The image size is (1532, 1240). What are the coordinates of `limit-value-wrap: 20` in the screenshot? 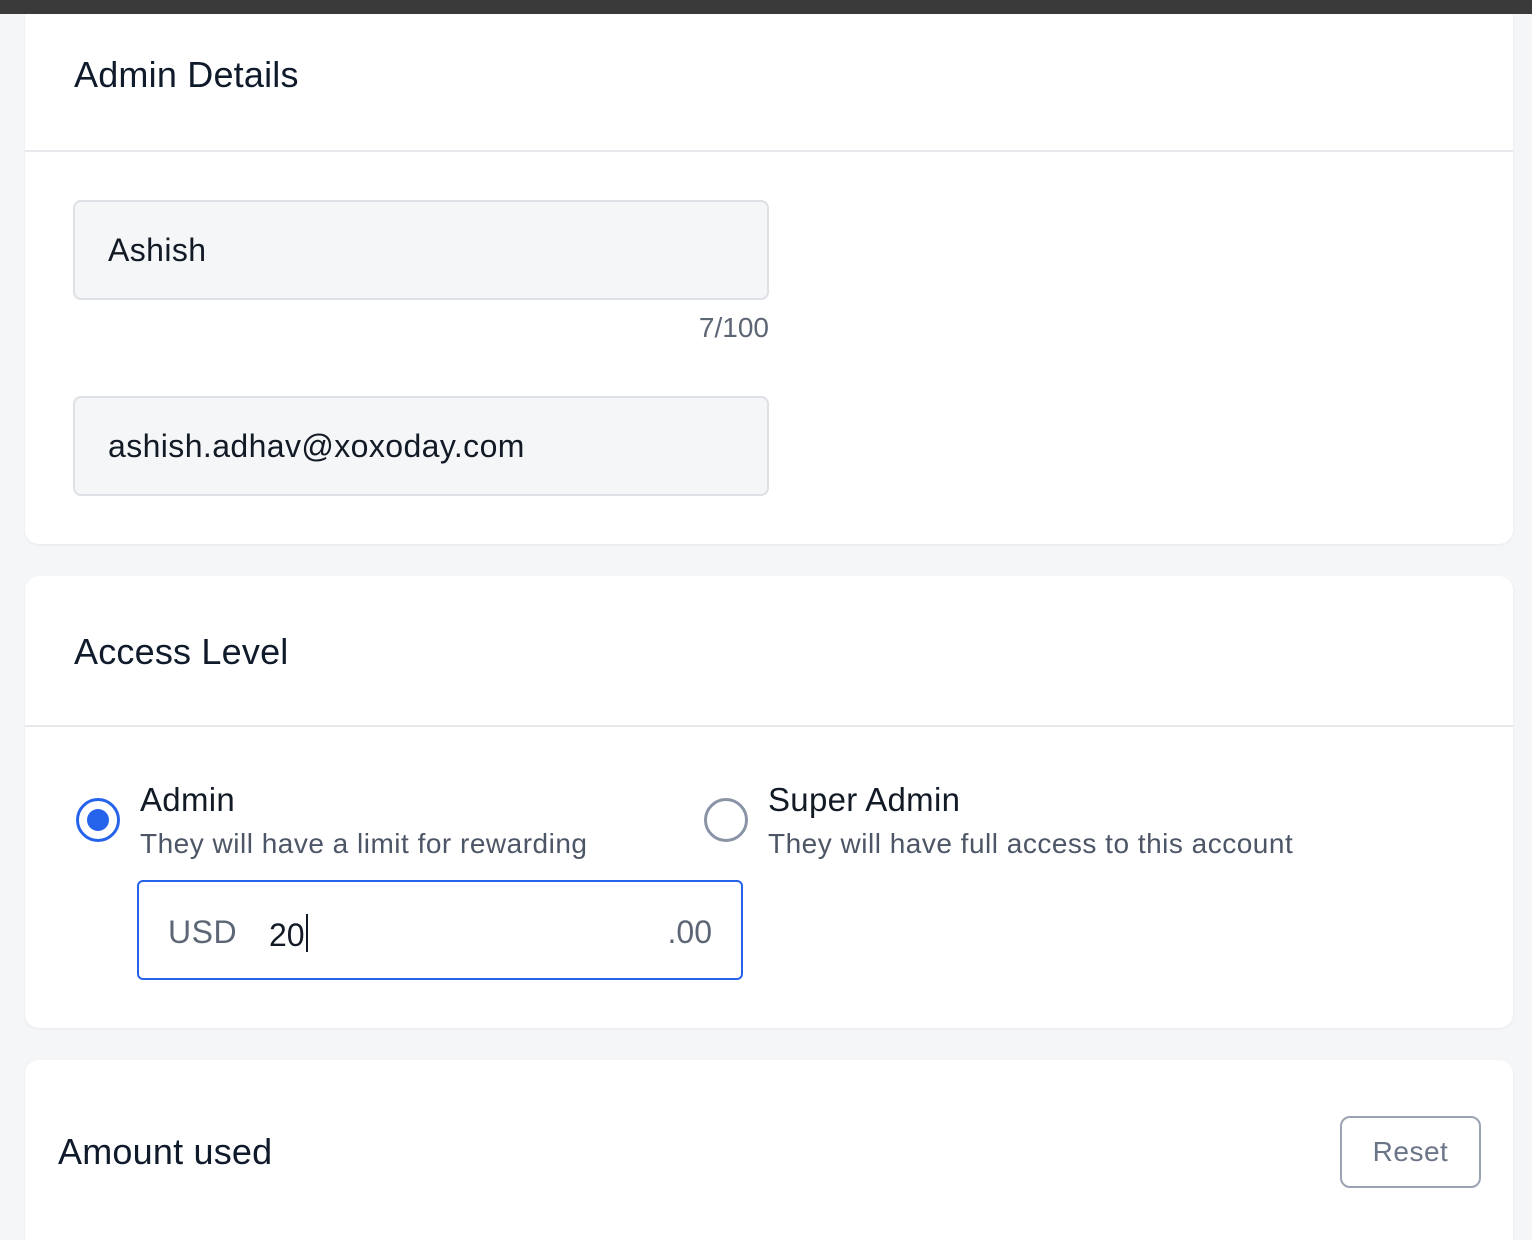 It's located at (288, 934).